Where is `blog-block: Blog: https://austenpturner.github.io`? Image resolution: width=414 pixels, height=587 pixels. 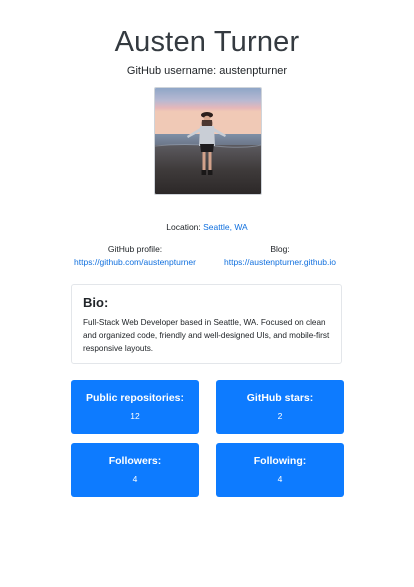 blog-block: Blog: https://austenpturner.github.io is located at coordinates (280, 256).